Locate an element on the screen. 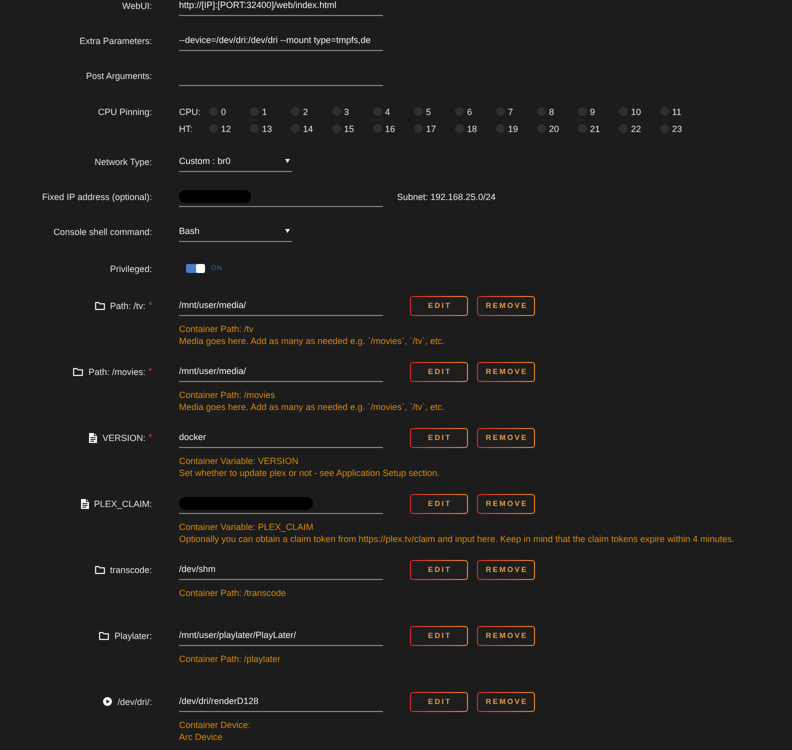 The image size is (792, 750). help-text: Container Variable: VERSION is located at coordinates (239, 461).